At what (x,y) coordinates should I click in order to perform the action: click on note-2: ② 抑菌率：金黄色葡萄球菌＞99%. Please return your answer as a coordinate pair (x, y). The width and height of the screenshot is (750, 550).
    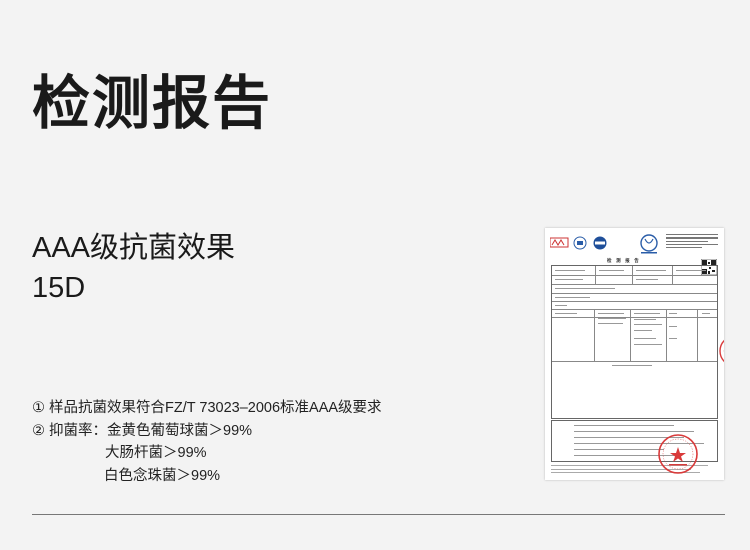
    Looking at the image, I should click on (207, 431).